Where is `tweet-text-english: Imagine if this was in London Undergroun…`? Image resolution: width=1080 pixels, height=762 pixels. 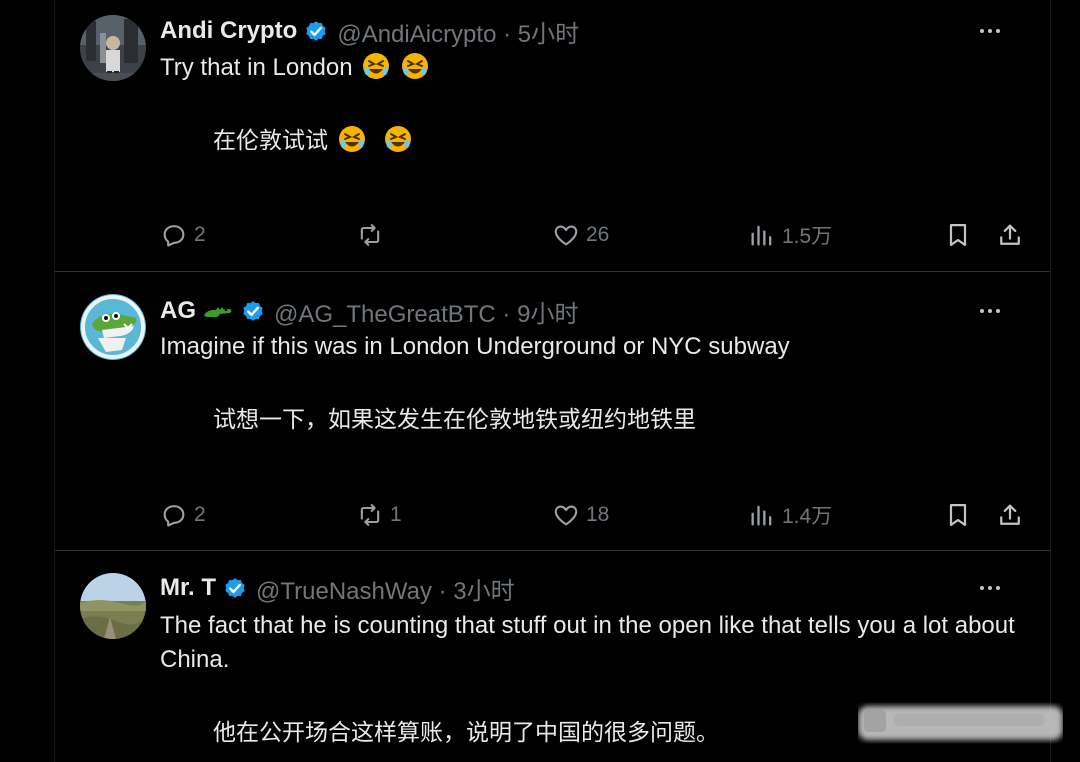
tweet-text-english: Imagine if this was in London Undergroun… is located at coordinates (475, 346).